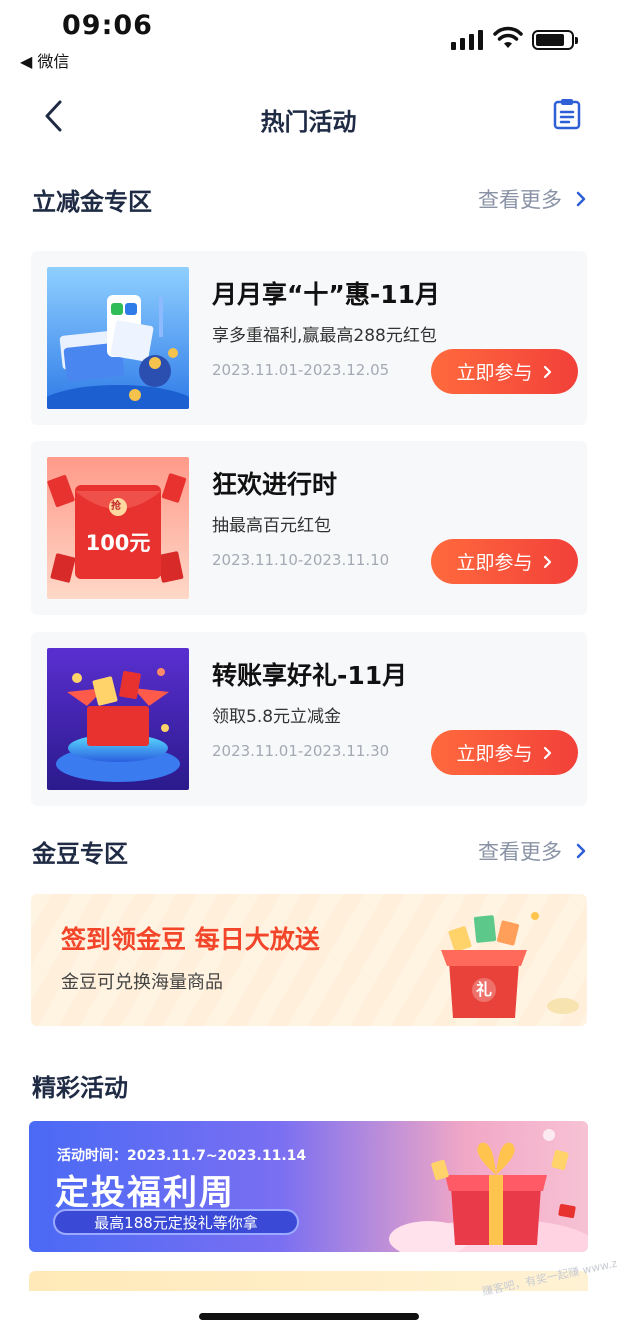  I want to click on home-indicator, so click(309, 1316).